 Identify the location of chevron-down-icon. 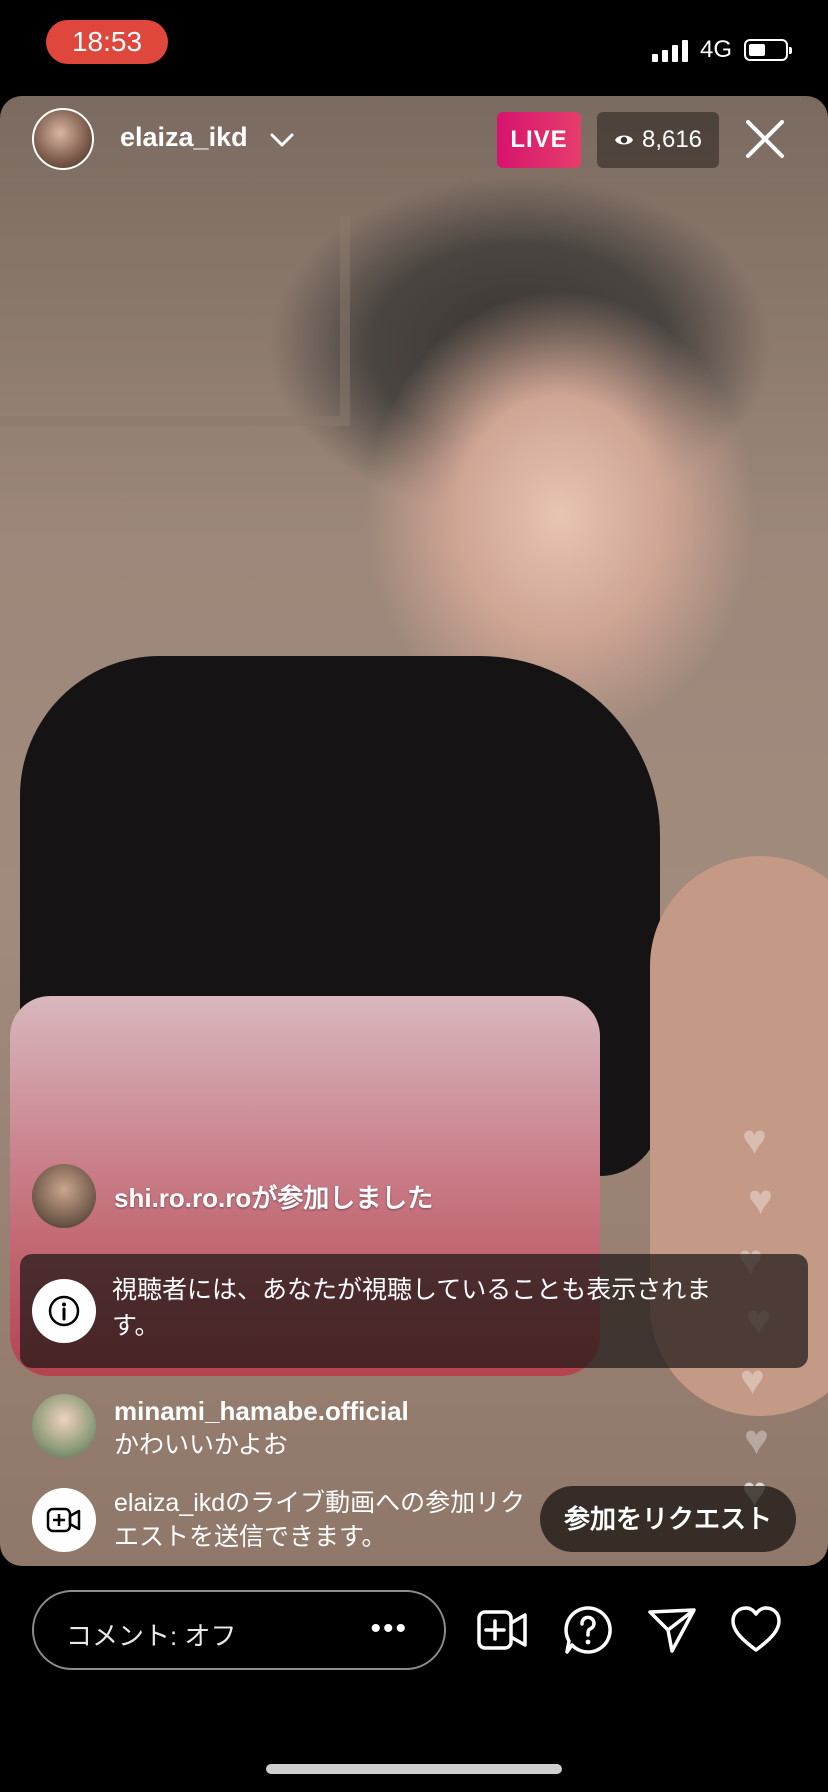
(282, 140).